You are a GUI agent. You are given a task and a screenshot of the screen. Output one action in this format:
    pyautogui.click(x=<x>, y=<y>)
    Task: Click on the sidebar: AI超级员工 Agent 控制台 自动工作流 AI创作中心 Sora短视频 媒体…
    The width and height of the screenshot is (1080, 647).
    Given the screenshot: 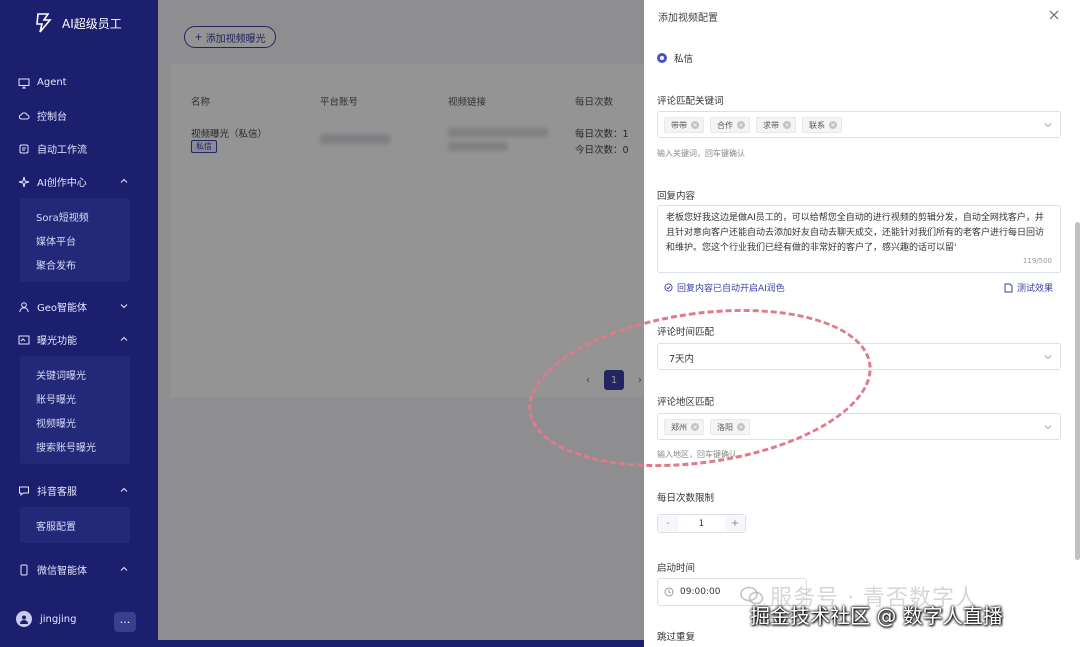 What is the action you would take?
    pyautogui.click(x=79, y=323)
    